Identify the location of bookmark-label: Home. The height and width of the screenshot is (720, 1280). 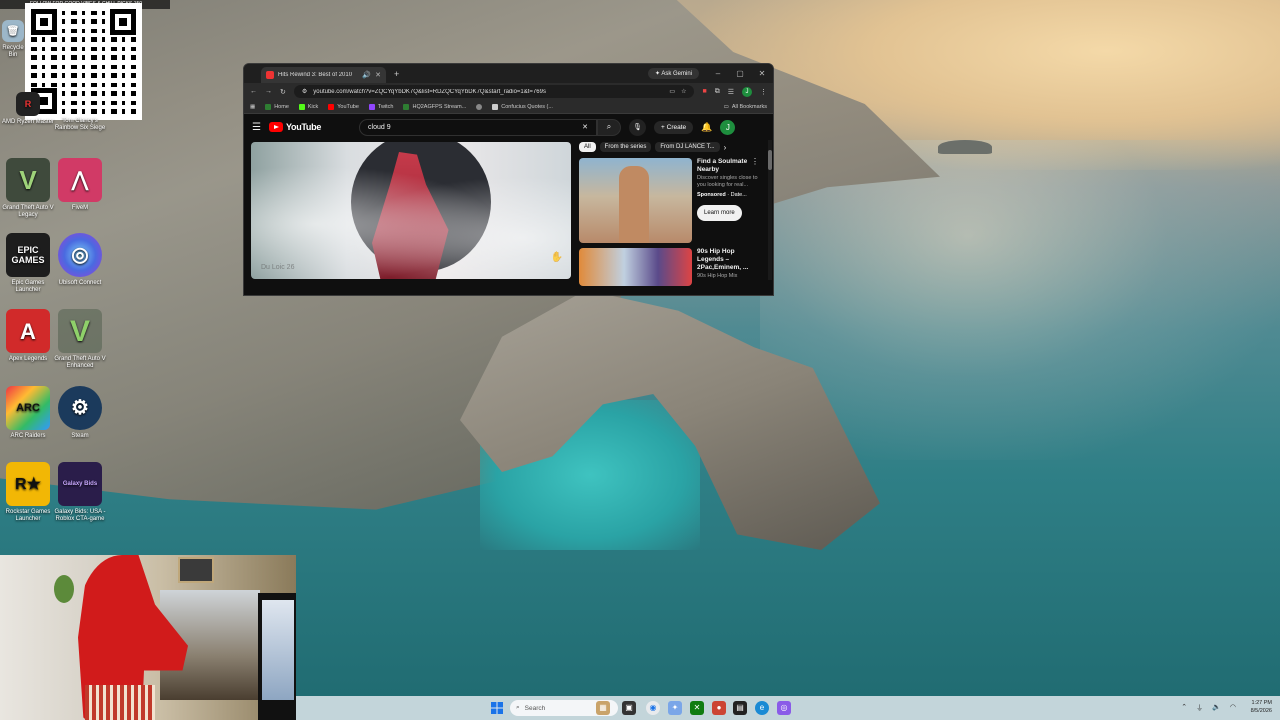
(281, 106).